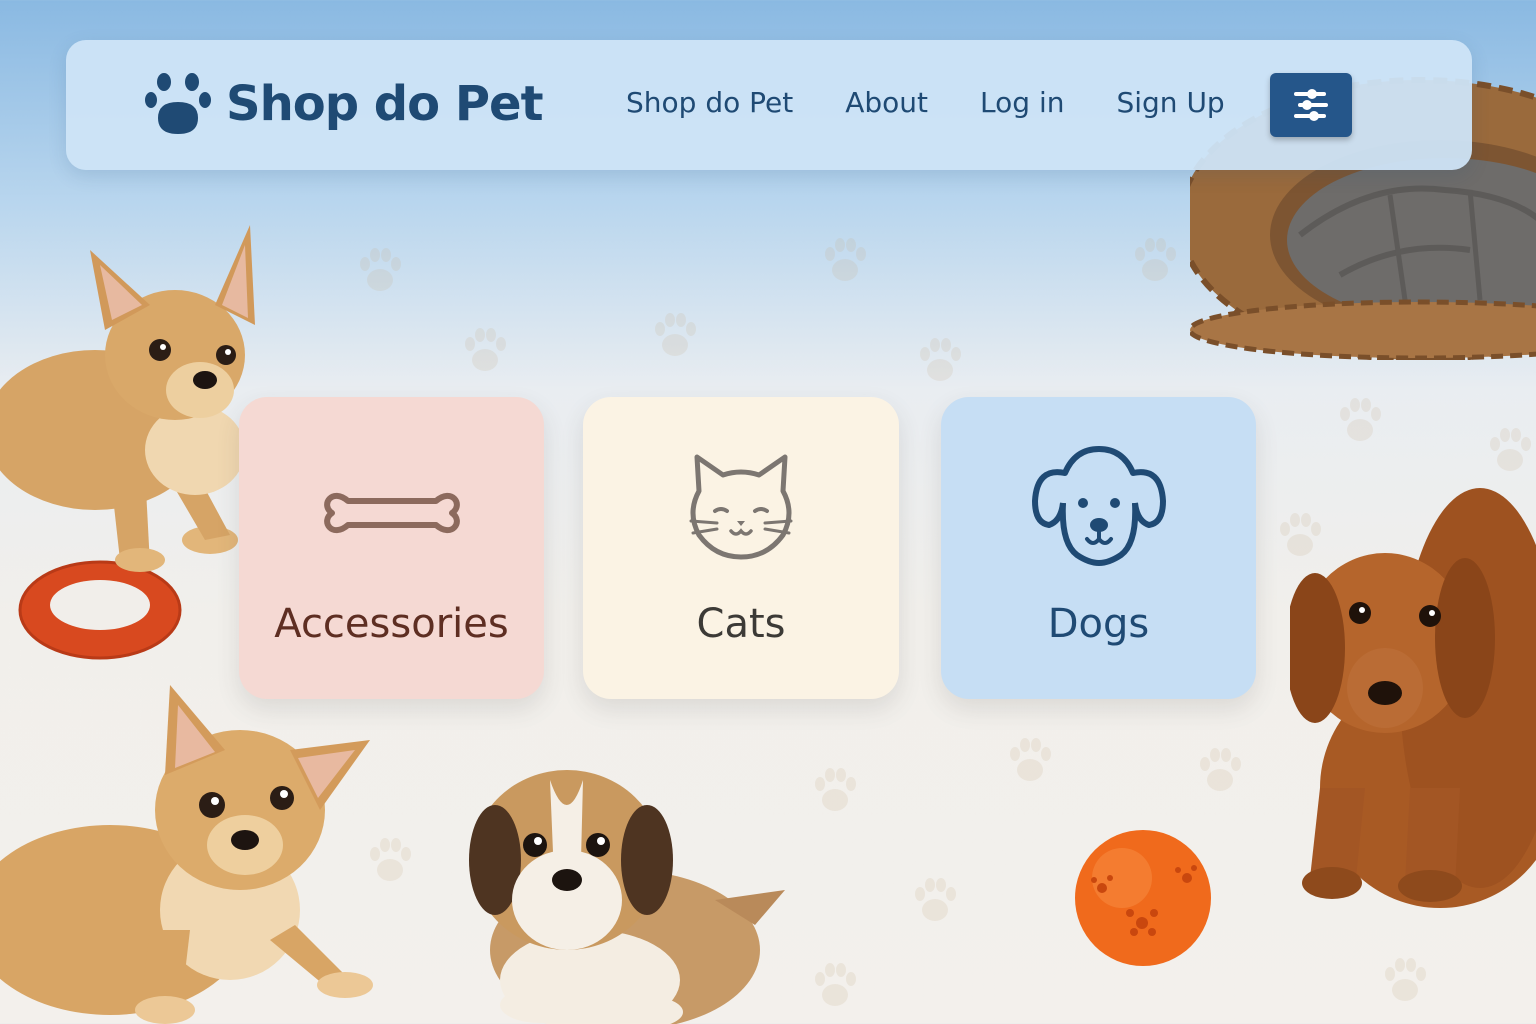 The image size is (1536, 1024). What do you see at coordinates (1170, 102) in the screenshot?
I see `nav-link-signup: Sign Up` at bounding box center [1170, 102].